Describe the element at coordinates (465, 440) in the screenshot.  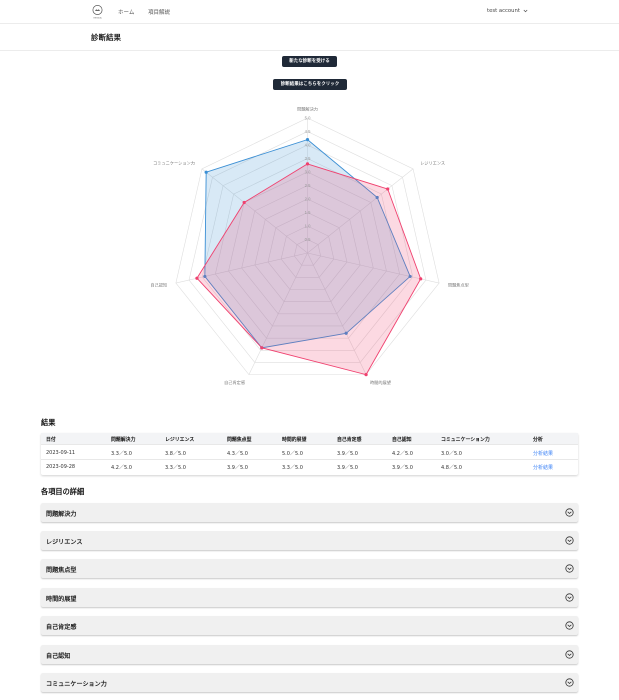
I see `col-header-communication: コミュニケーション力` at that location.